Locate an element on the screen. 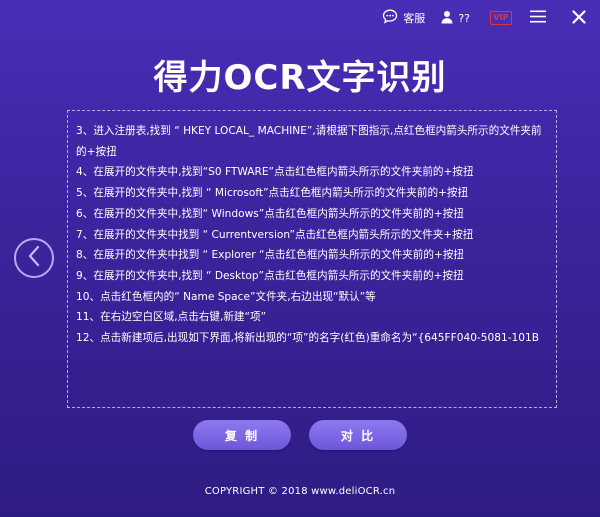 The width and height of the screenshot is (600, 517). customer-service-label: 客服 is located at coordinates (414, 18).